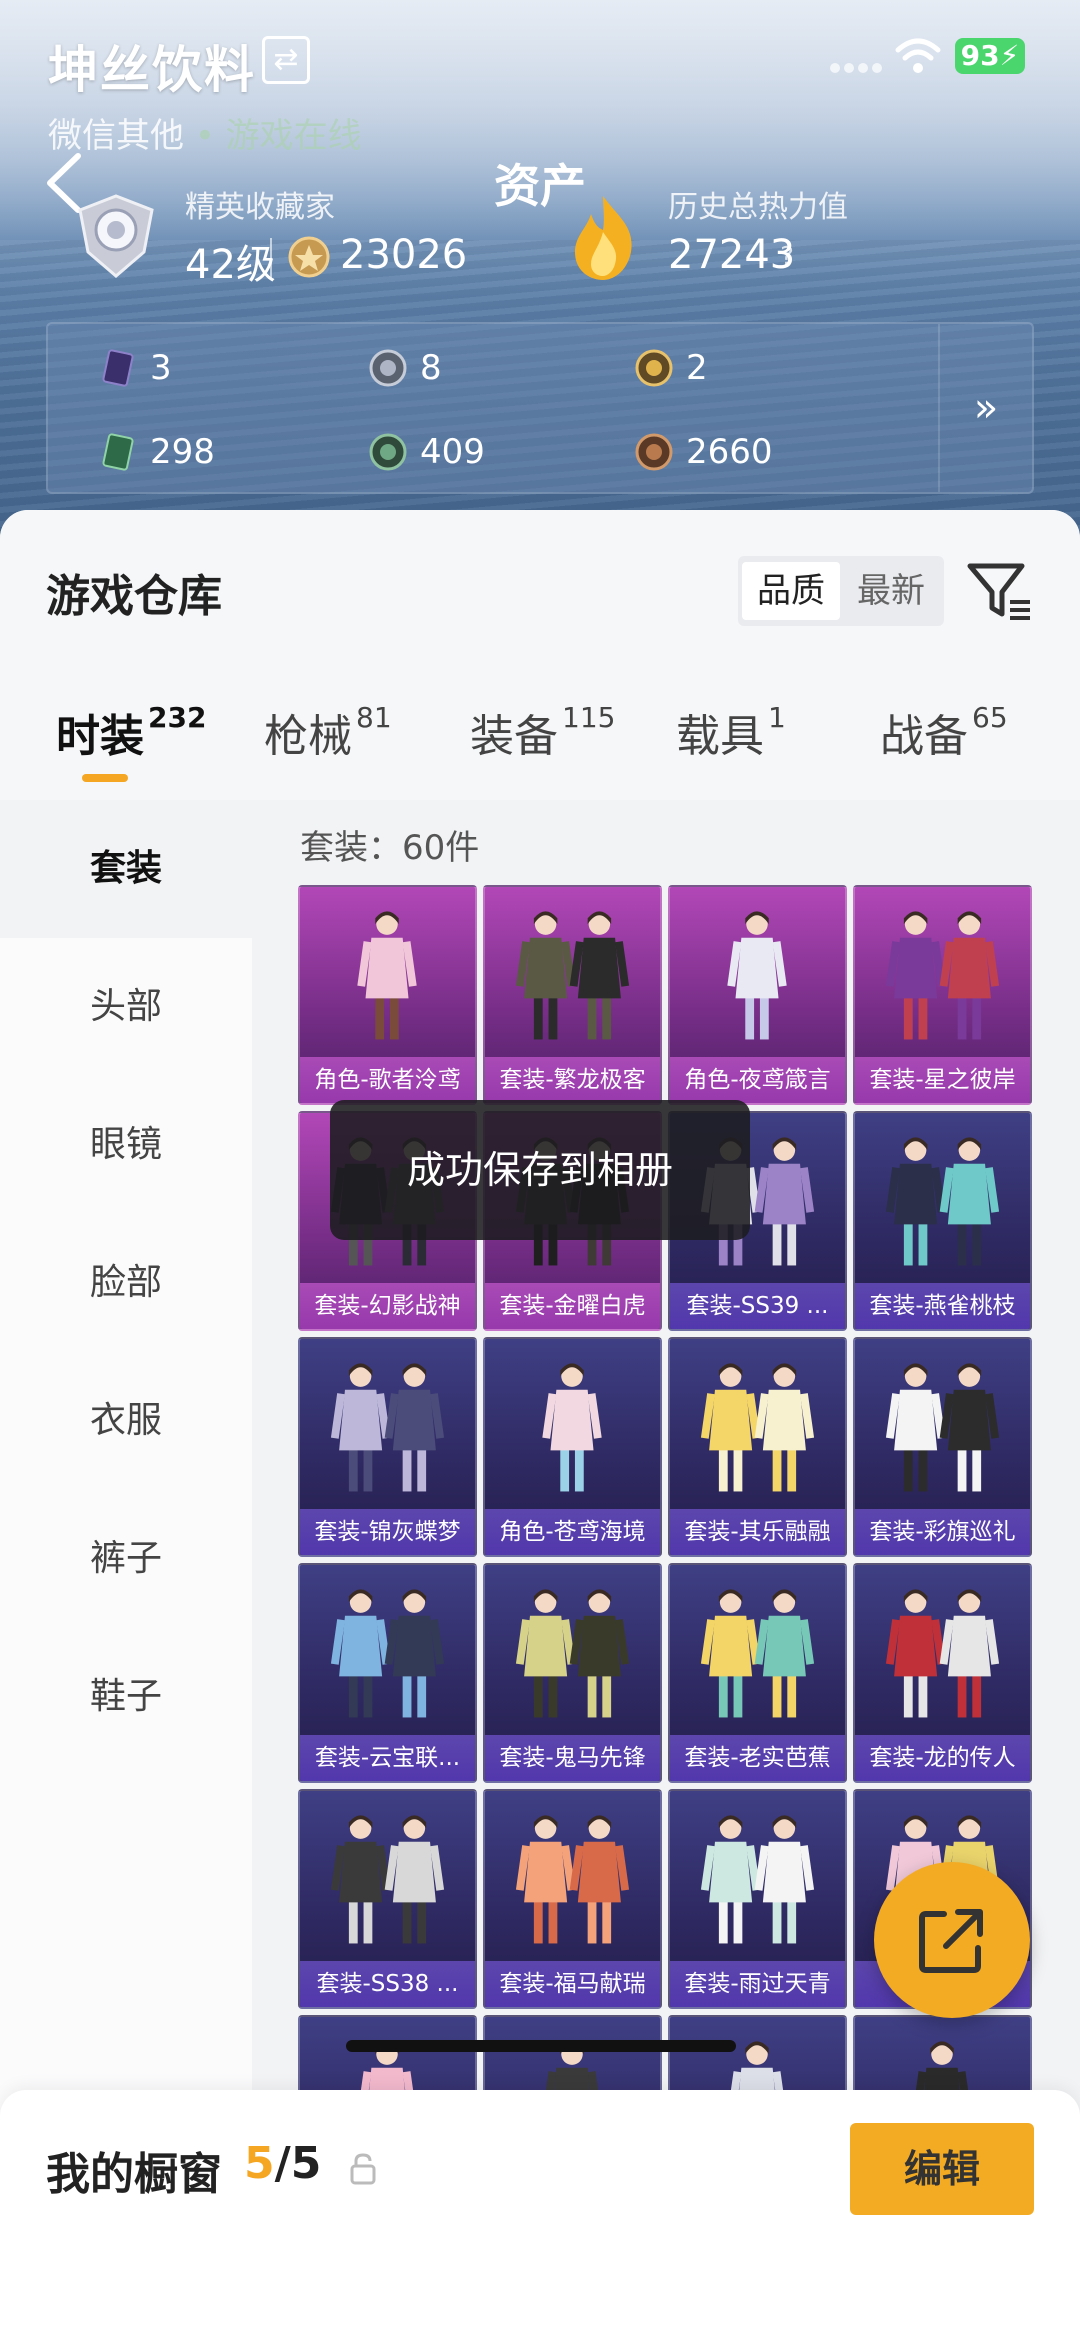 The height and width of the screenshot is (2339, 1080). I want to click on tab-supplies: 战备 65, so click(944, 732).